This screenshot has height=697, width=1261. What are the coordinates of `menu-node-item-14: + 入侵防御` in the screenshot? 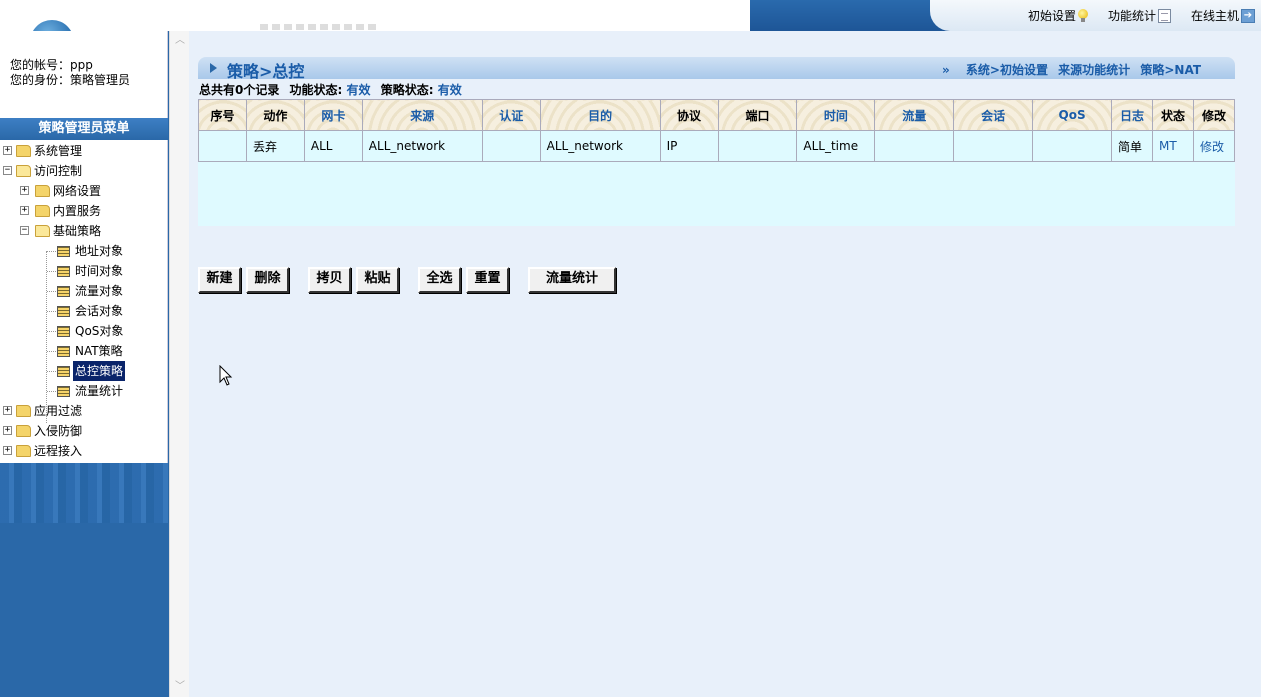 It's located at (84, 431).